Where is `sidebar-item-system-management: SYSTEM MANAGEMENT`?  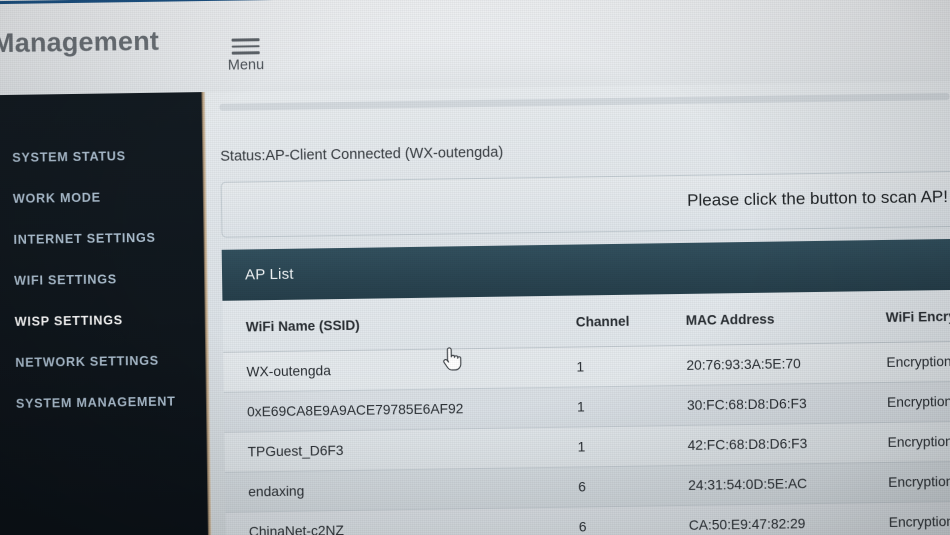
sidebar-item-system-management: SYSTEM MANAGEMENT is located at coordinates (103, 402).